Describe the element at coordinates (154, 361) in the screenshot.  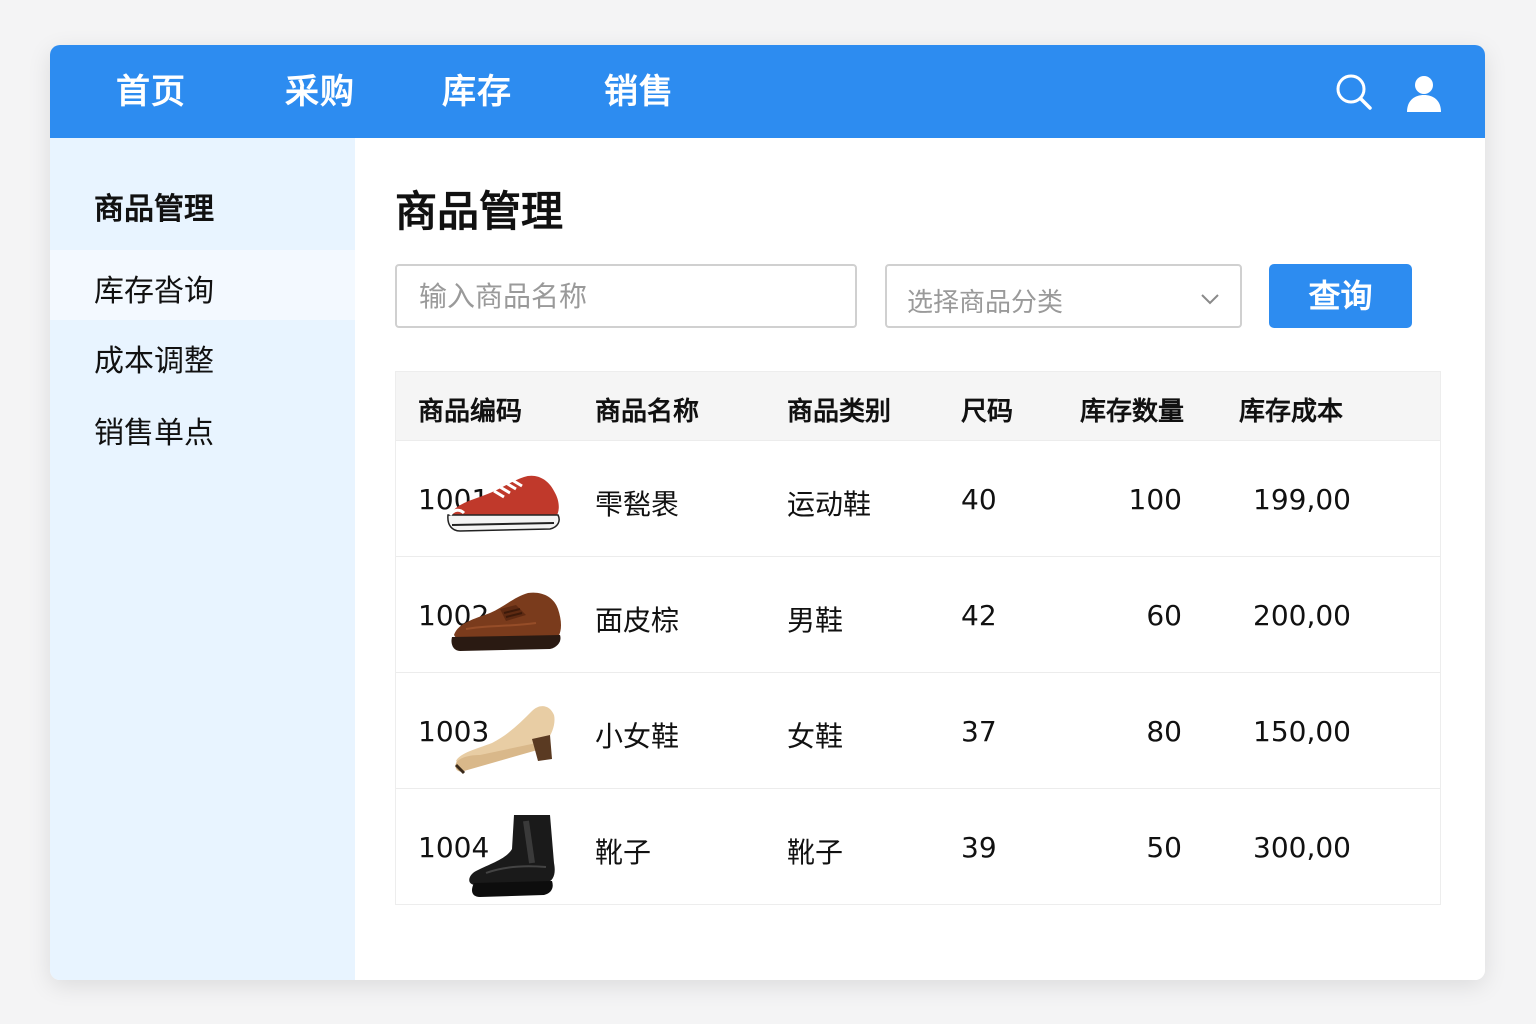
I see `sidebar-item-label: 成本调整` at that location.